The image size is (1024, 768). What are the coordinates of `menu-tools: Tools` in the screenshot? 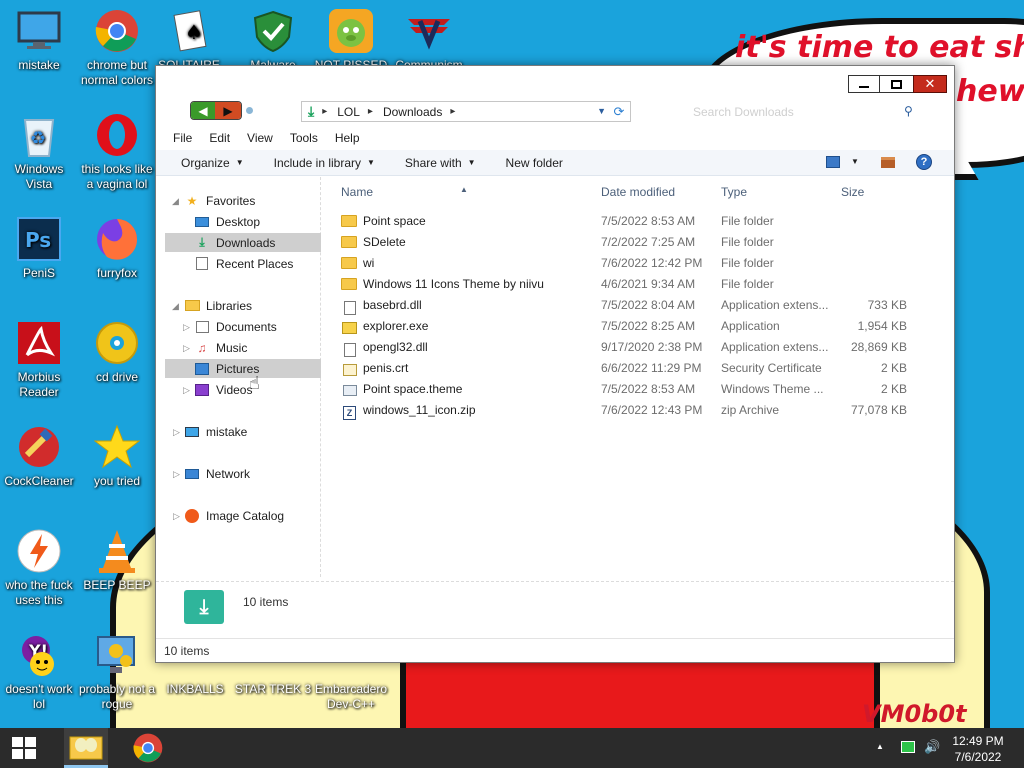 It's located at (304, 138).